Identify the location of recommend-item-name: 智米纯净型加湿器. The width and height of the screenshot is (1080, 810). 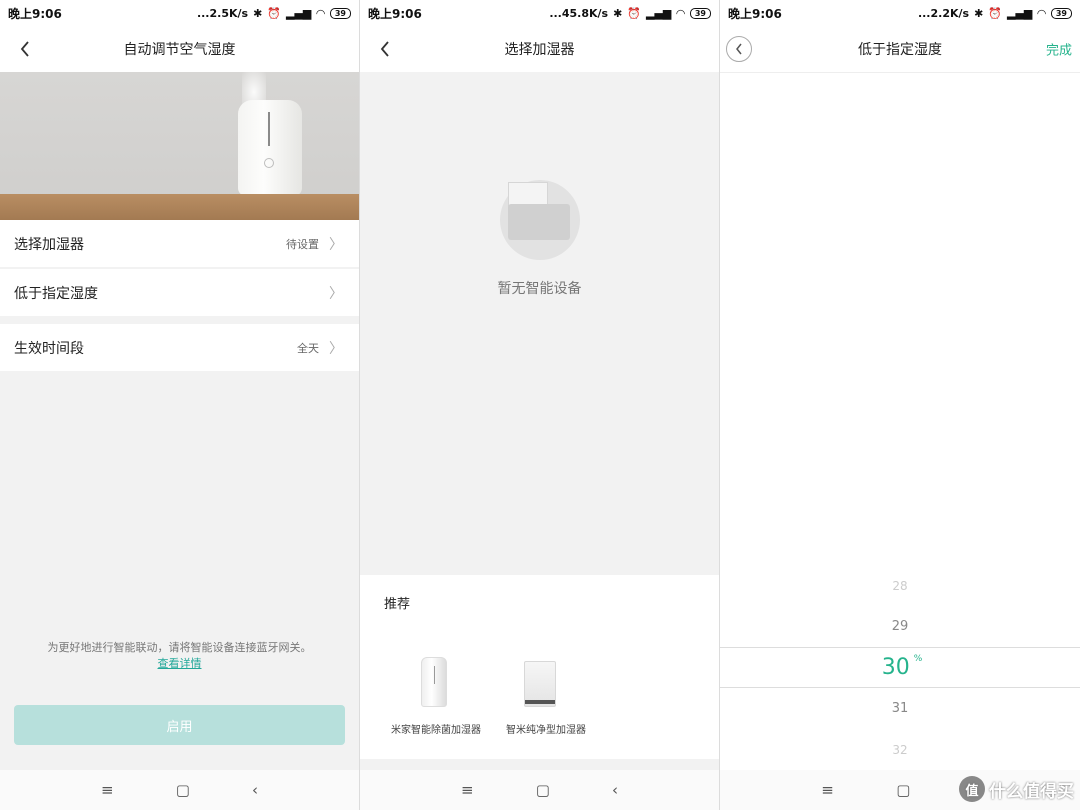
(546, 730).